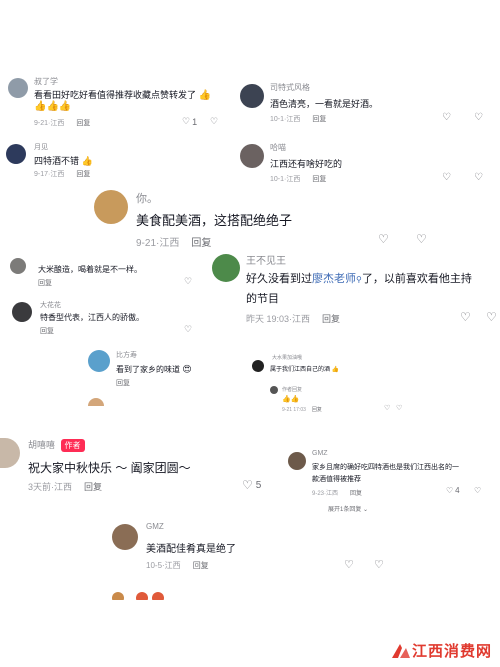 Image resolution: width=500 pixels, height=667 pixels. I want to click on like-button: ♡ 4, so click(453, 490).